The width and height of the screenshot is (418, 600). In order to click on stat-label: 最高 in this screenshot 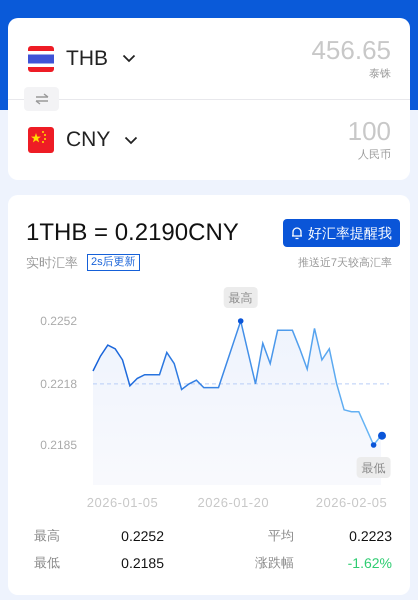, I will do `click(47, 535)`.